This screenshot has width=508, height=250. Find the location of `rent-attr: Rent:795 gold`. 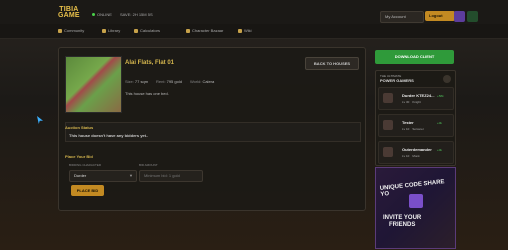

rent-attr: Rent:795 gold is located at coordinates (169, 81).